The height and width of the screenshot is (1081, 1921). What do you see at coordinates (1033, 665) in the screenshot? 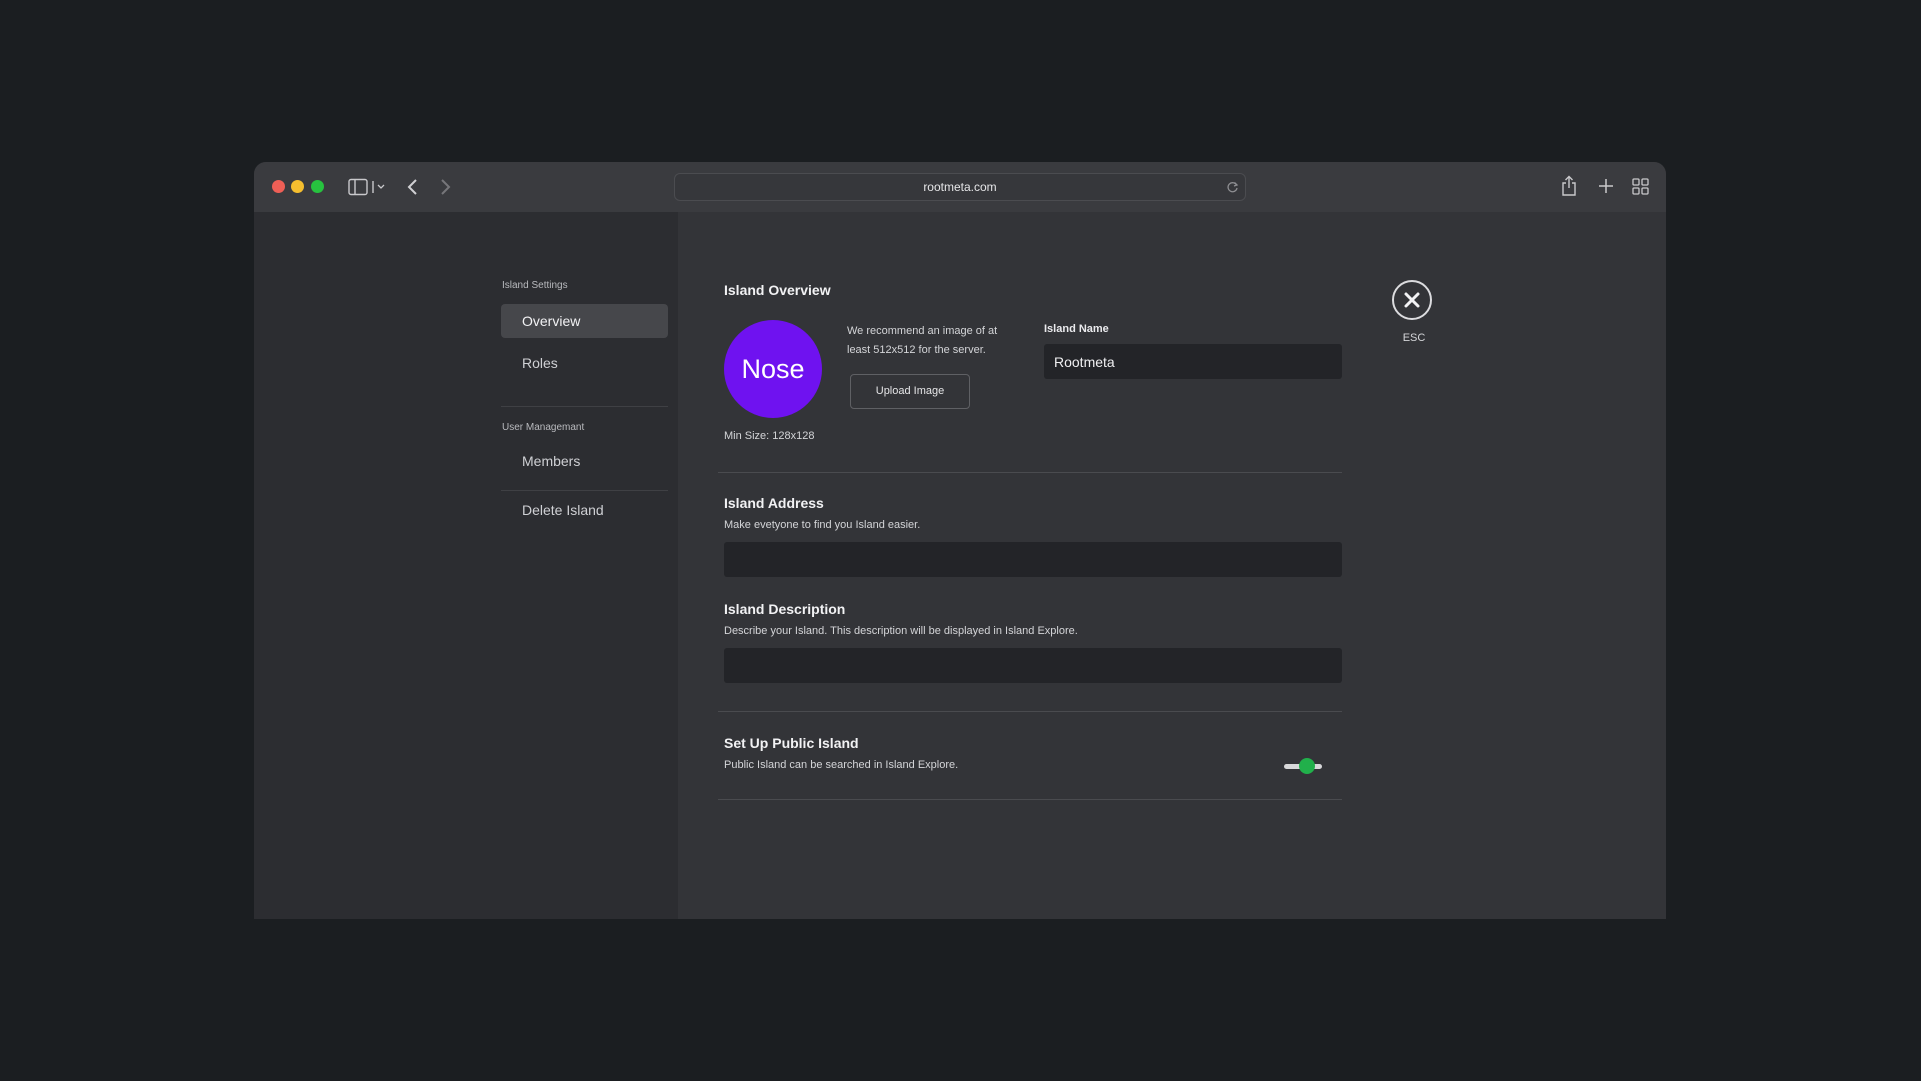
I see `island-description-input` at bounding box center [1033, 665].